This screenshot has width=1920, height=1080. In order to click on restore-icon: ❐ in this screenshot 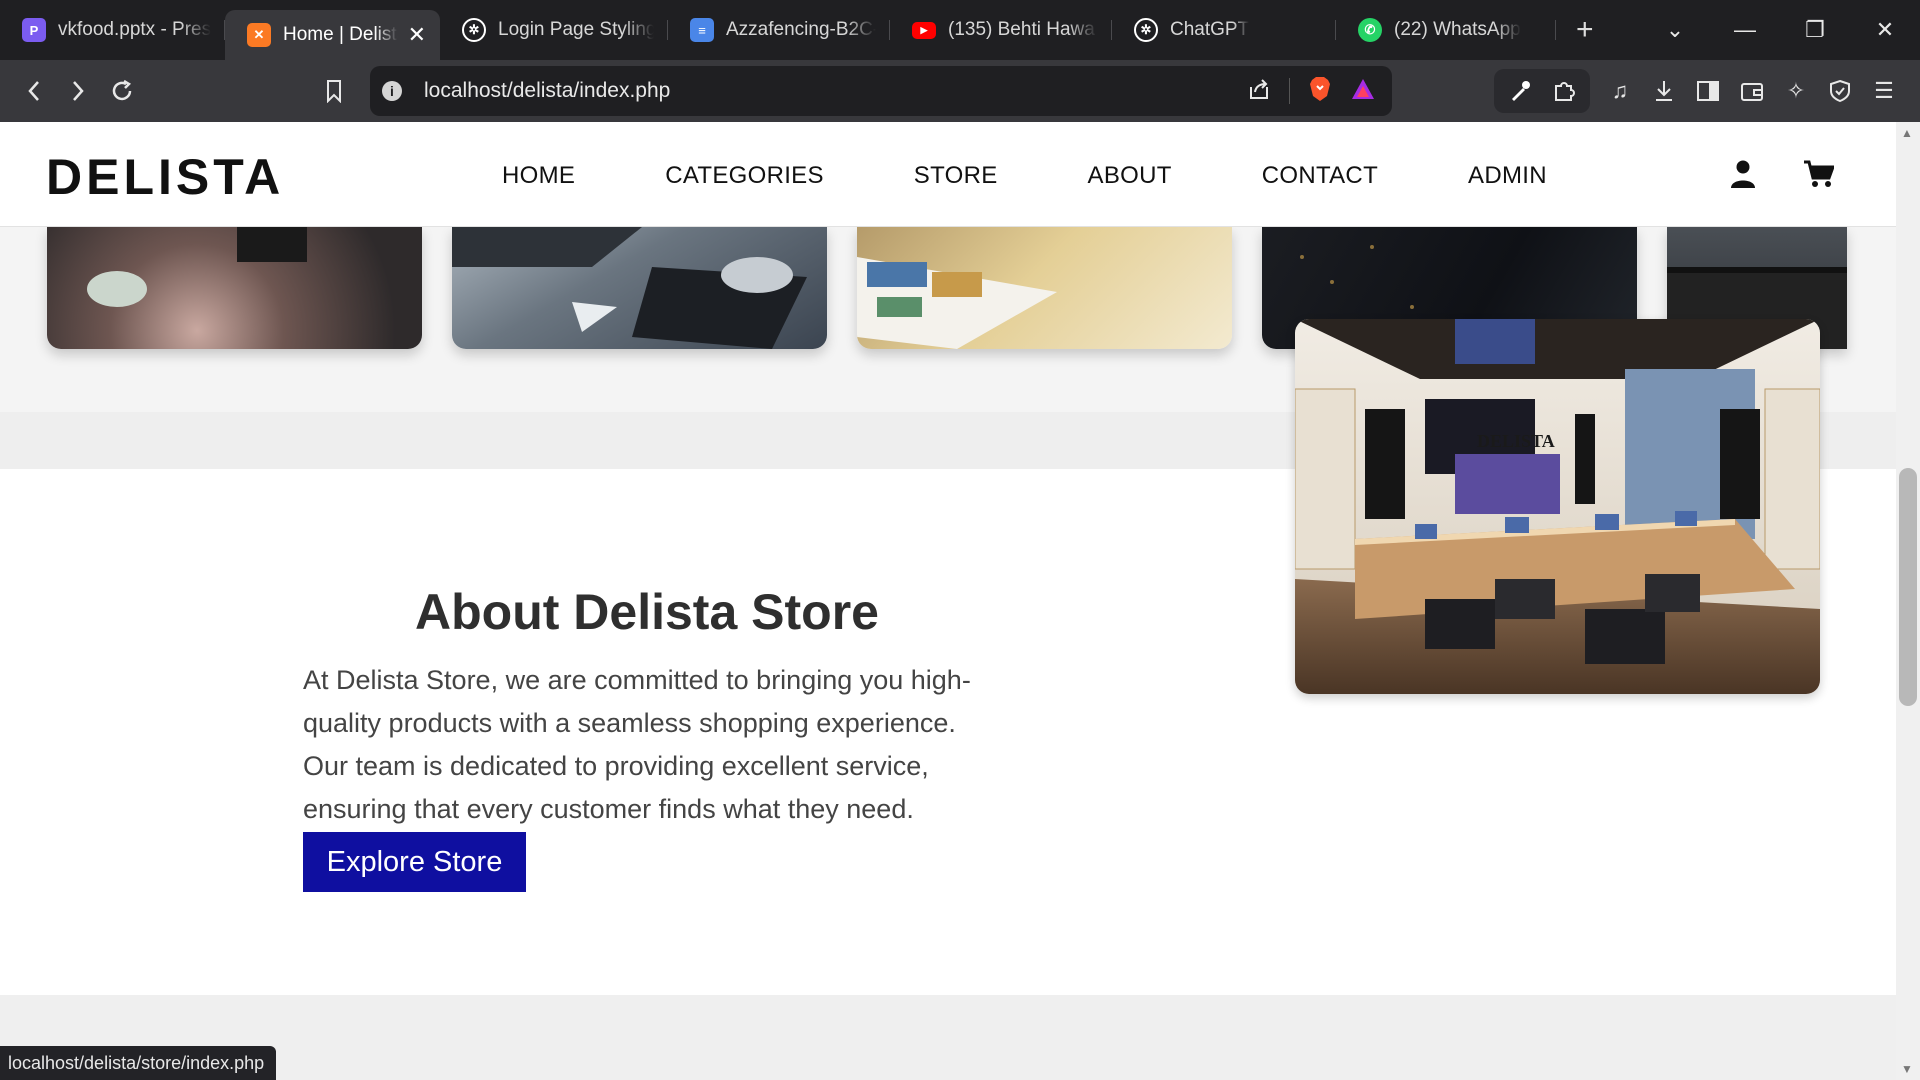, I will do `click(1815, 30)`.